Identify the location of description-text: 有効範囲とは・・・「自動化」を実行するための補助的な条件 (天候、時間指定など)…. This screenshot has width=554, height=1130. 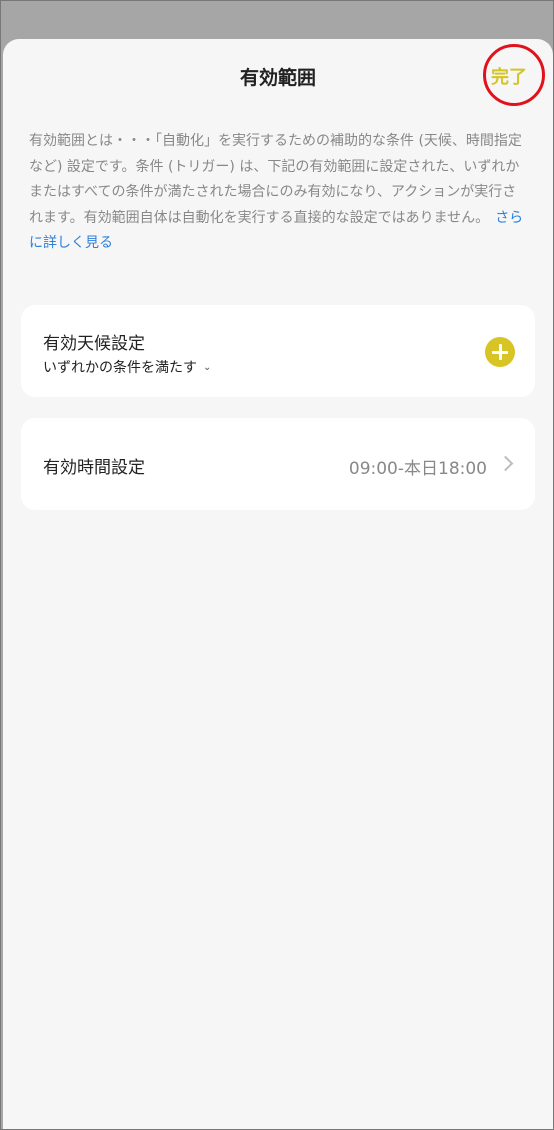
(278, 193).